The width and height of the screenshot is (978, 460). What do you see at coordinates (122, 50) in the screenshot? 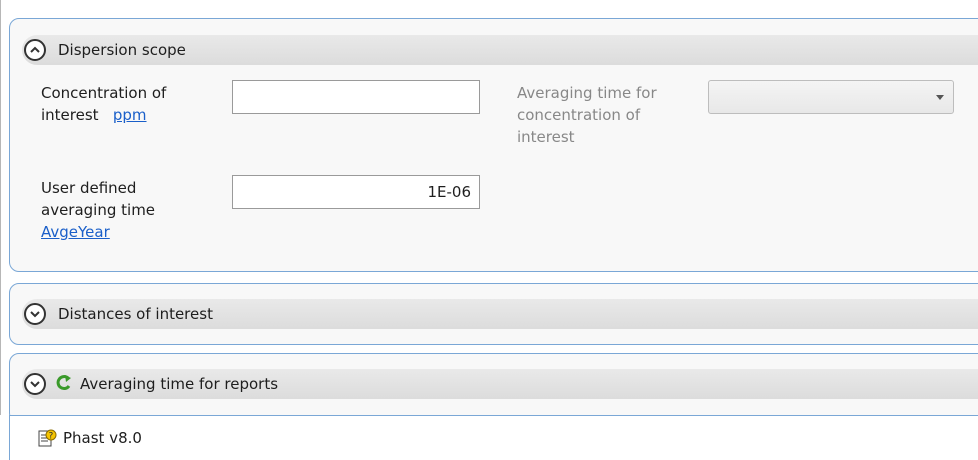
I see `section-title: Dispersion scope` at bounding box center [122, 50].